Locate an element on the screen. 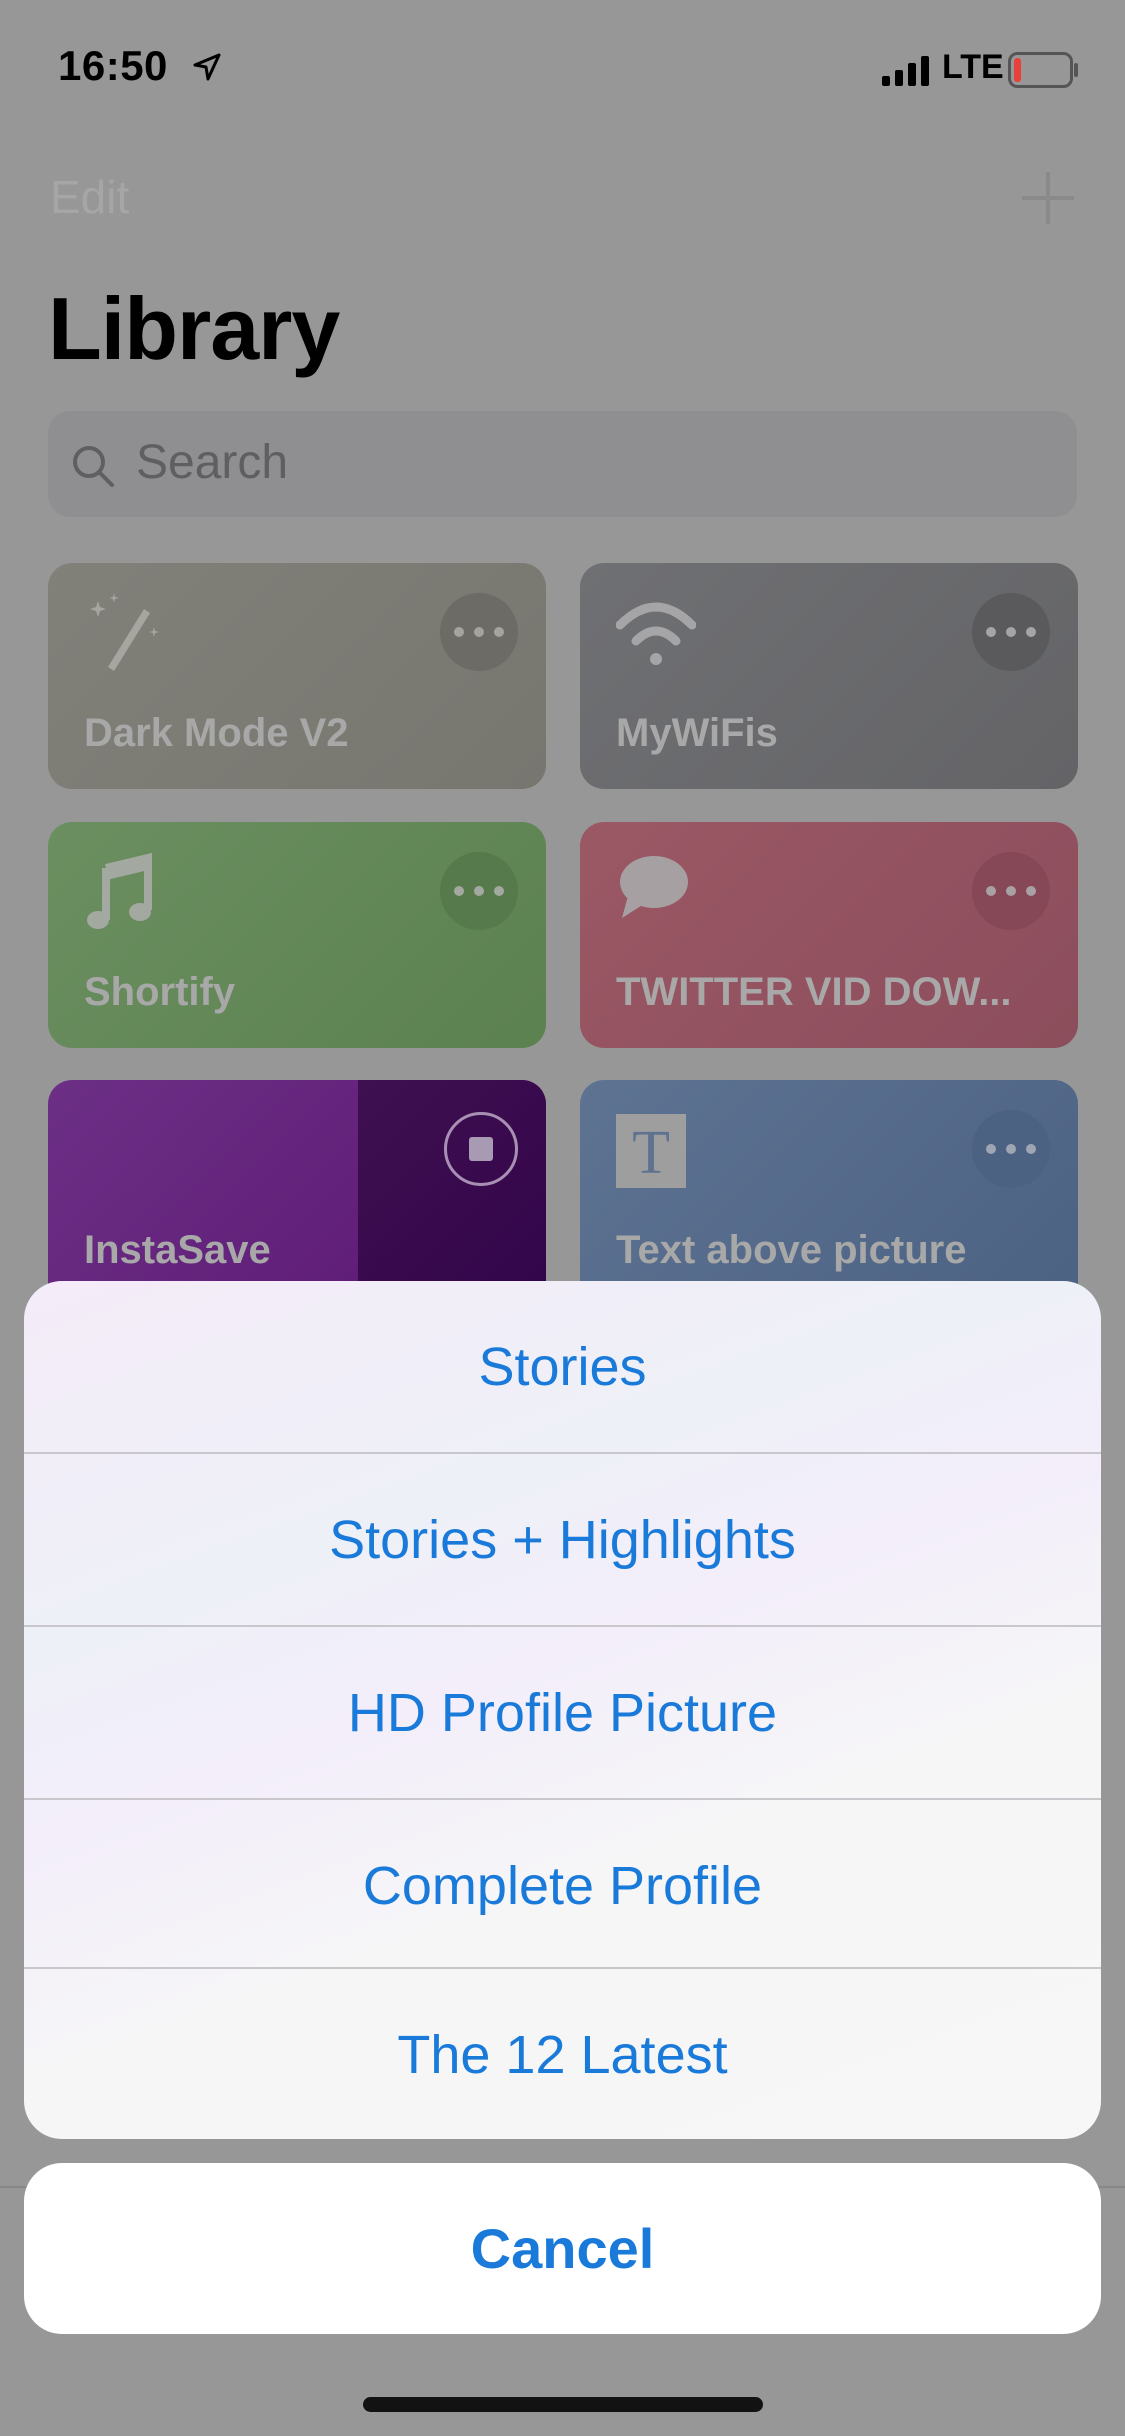 The image size is (1125, 2436). action-option-stories: Stories is located at coordinates (562, 1366).